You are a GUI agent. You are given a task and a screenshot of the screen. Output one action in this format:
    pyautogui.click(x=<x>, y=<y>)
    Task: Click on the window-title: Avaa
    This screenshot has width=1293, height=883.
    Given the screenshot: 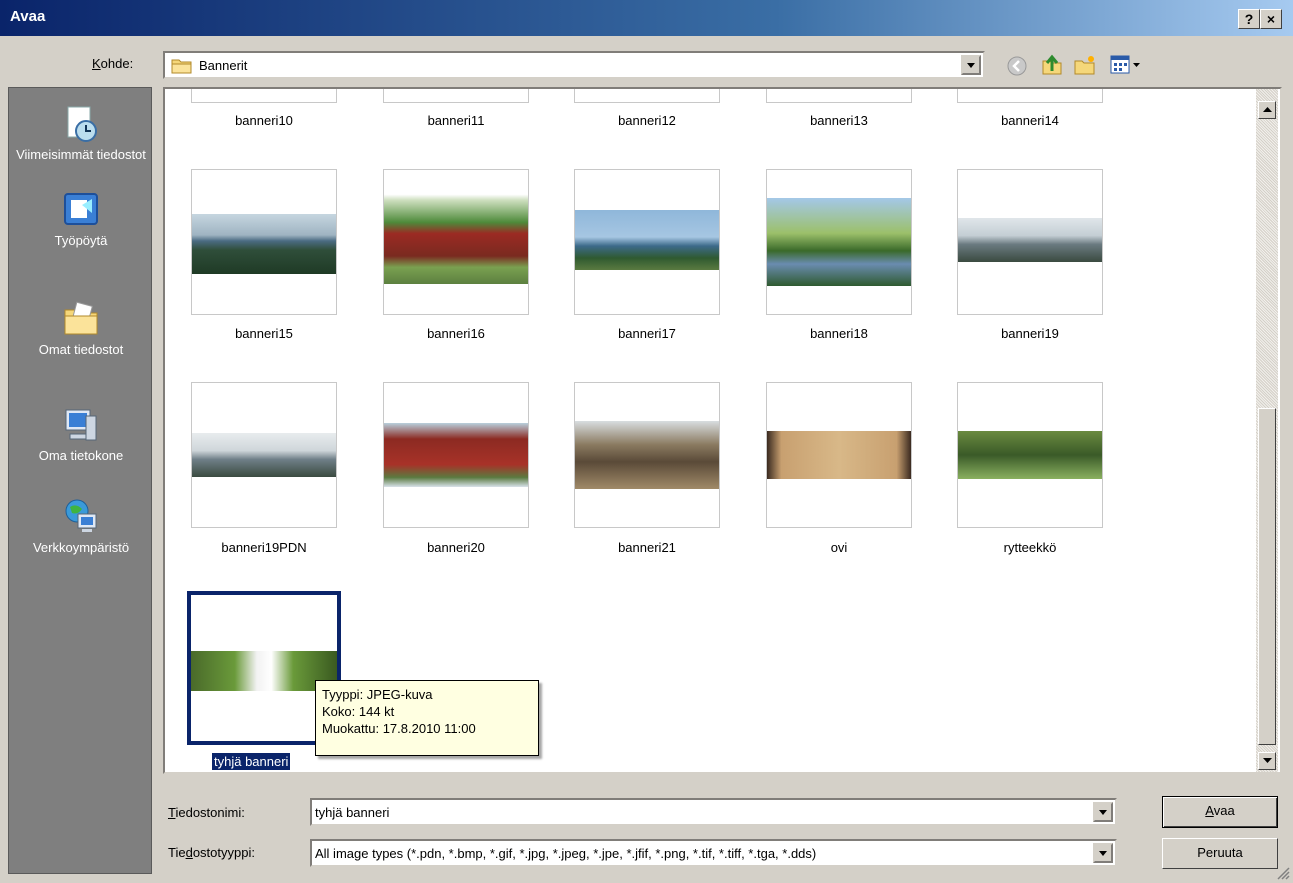 What is the action you would take?
    pyautogui.click(x=28, y=16)
    